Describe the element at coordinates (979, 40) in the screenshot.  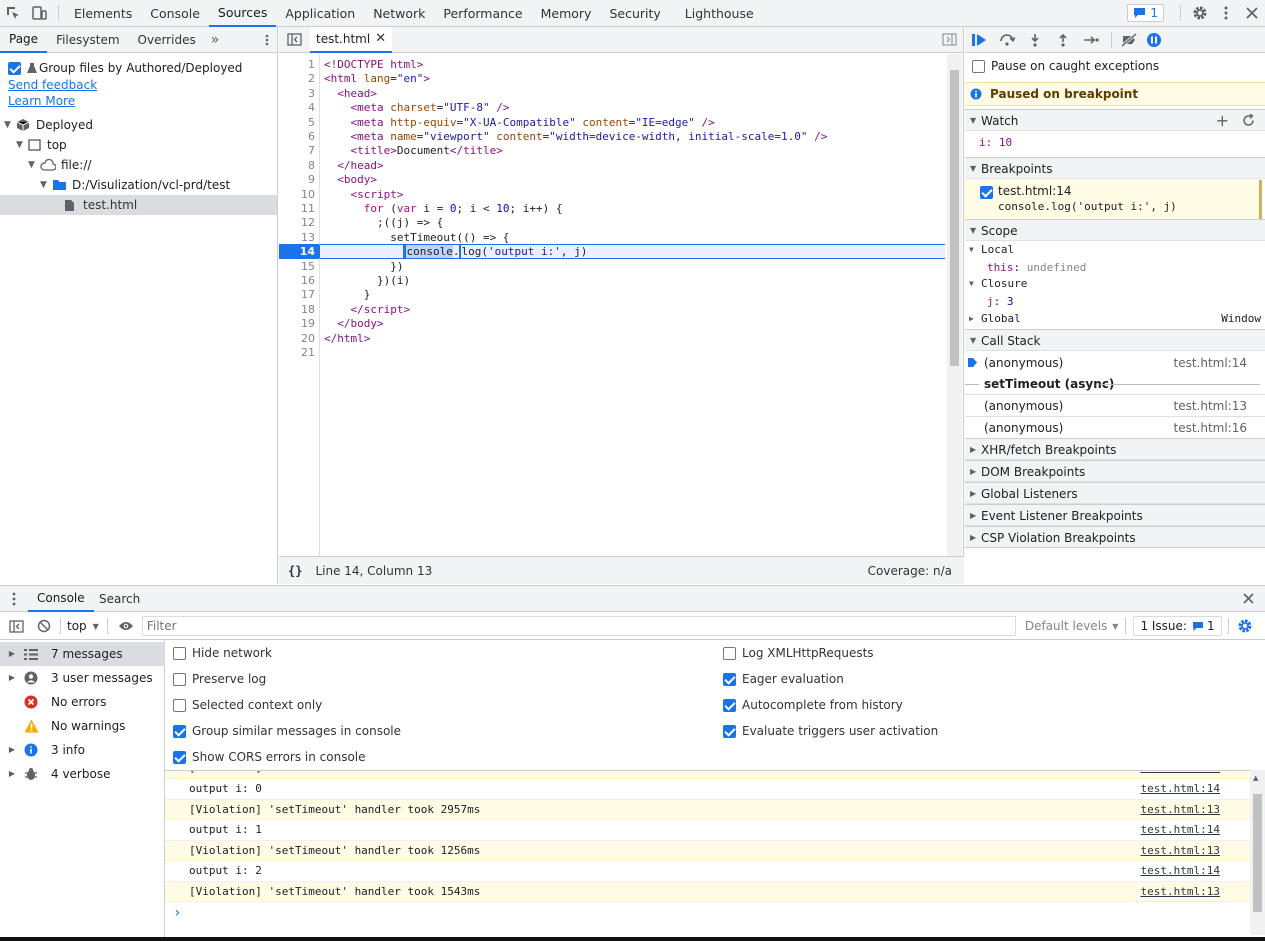
I see `resume-icon` at that location.